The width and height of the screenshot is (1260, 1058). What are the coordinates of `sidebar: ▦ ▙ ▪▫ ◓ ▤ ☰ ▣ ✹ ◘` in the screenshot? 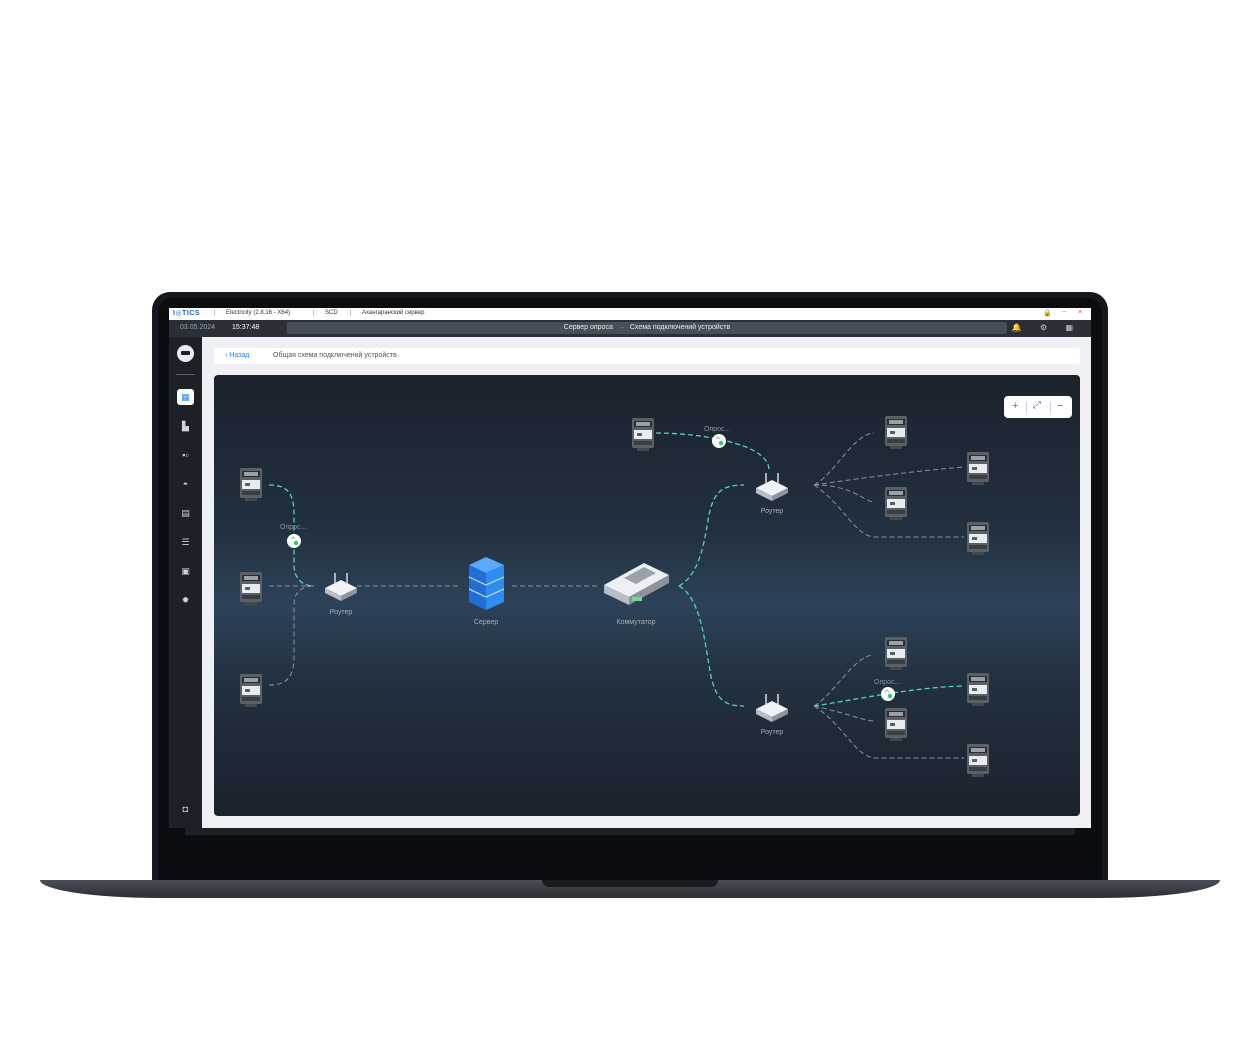 It's located at (185, 582).